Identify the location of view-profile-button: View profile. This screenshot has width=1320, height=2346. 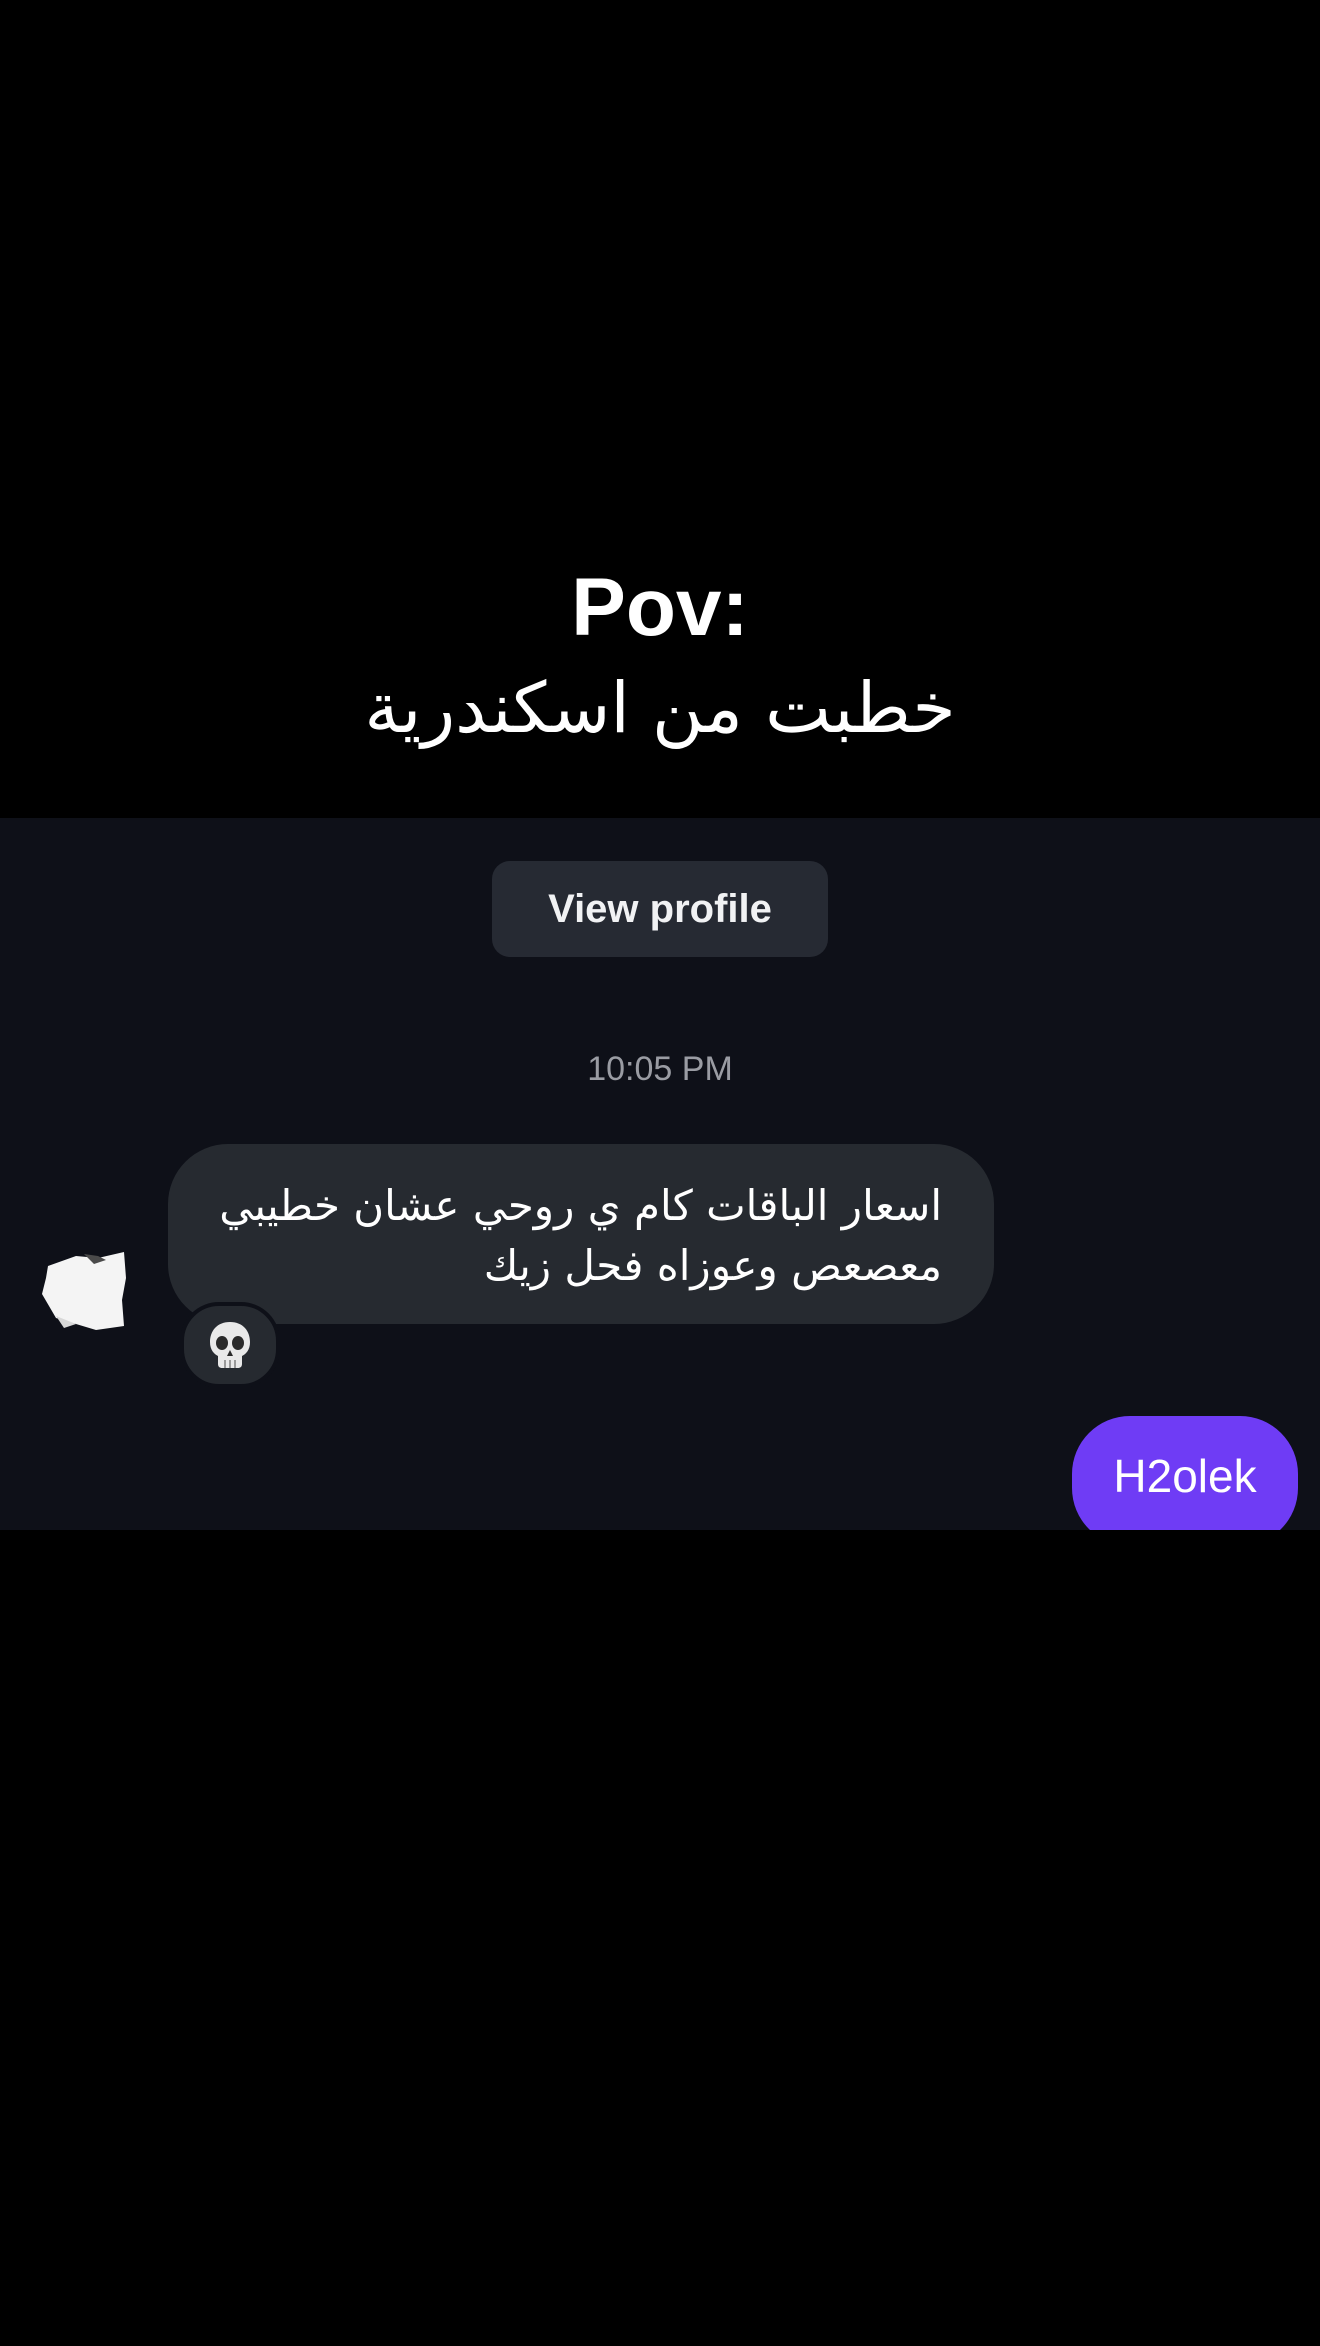
(660, 909).